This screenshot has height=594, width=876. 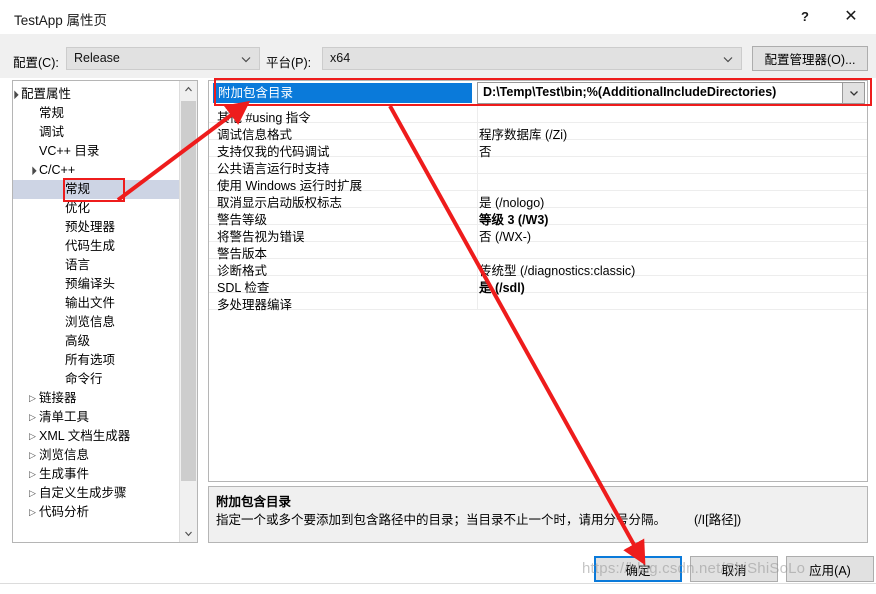 I want to click on property-name-selected: 附加包含目录, so click(x=342, y=93).